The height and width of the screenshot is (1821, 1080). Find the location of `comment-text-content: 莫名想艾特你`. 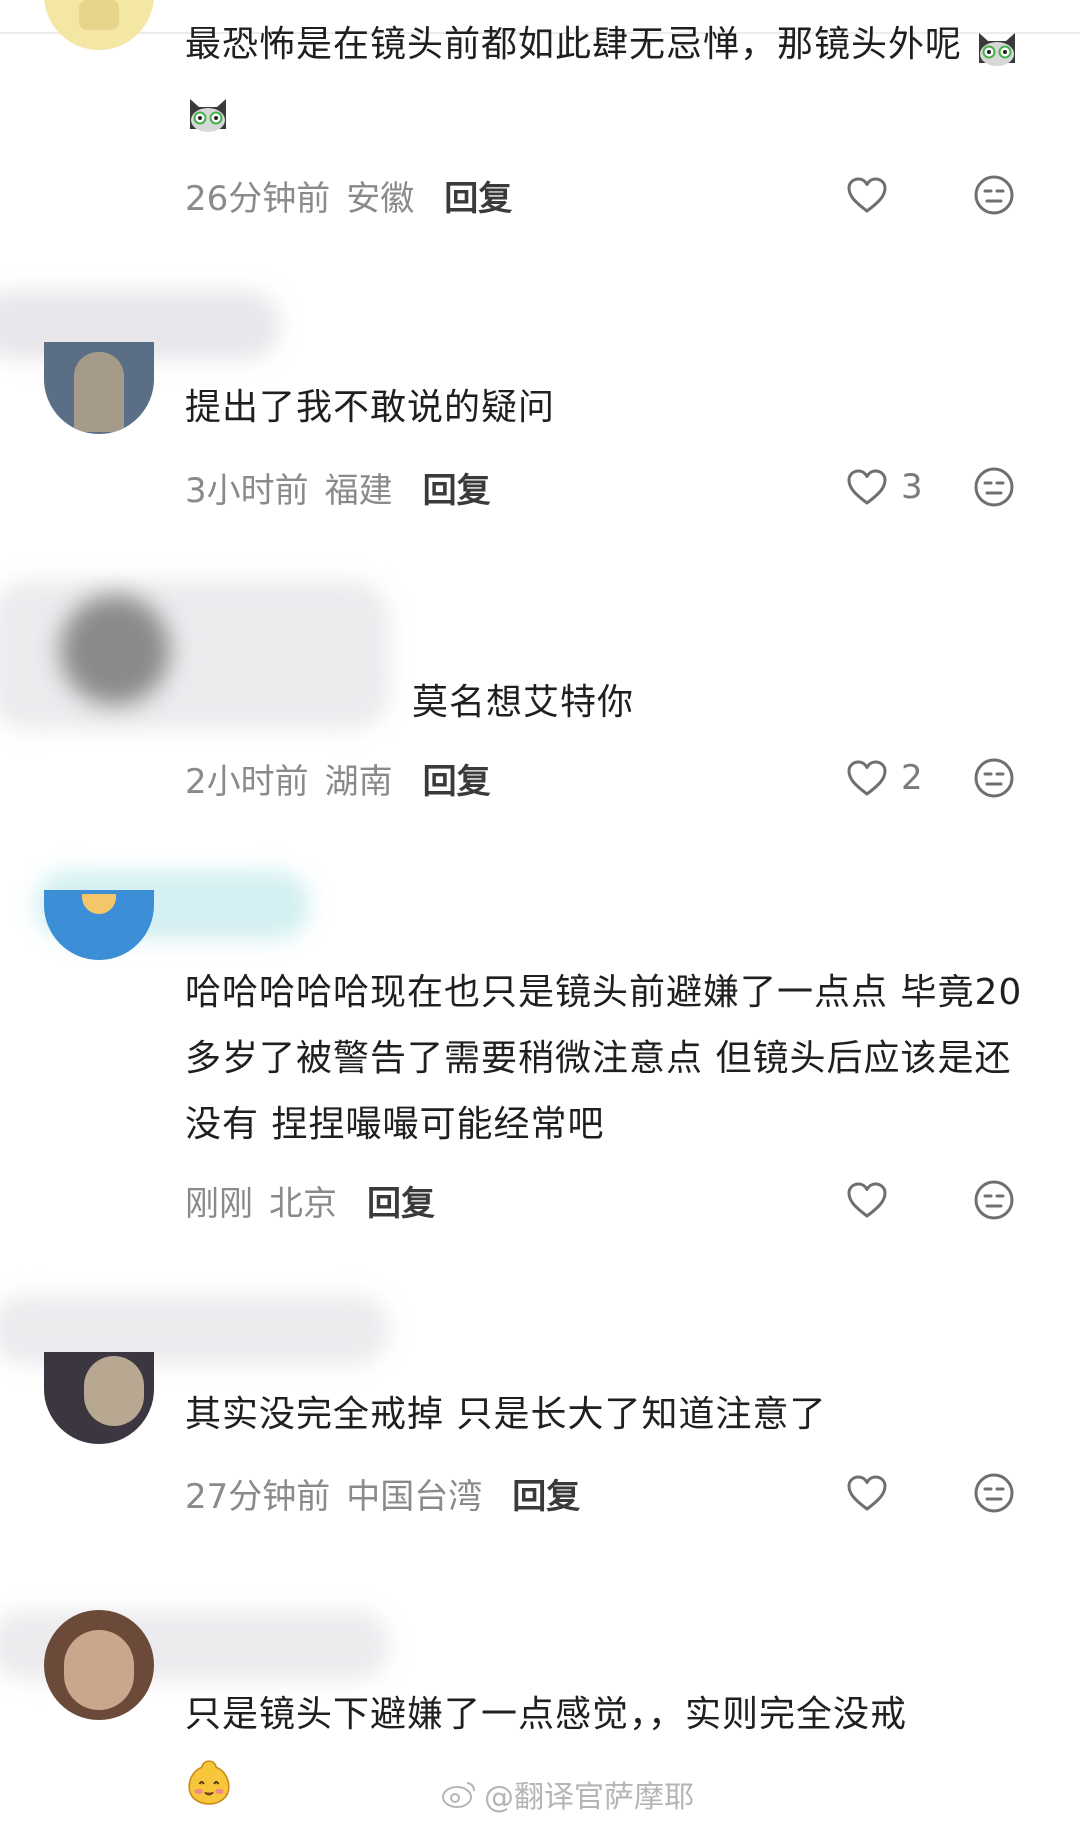

comment-text-content: 莫名想艾特你 is located at coordinates (523, 702).